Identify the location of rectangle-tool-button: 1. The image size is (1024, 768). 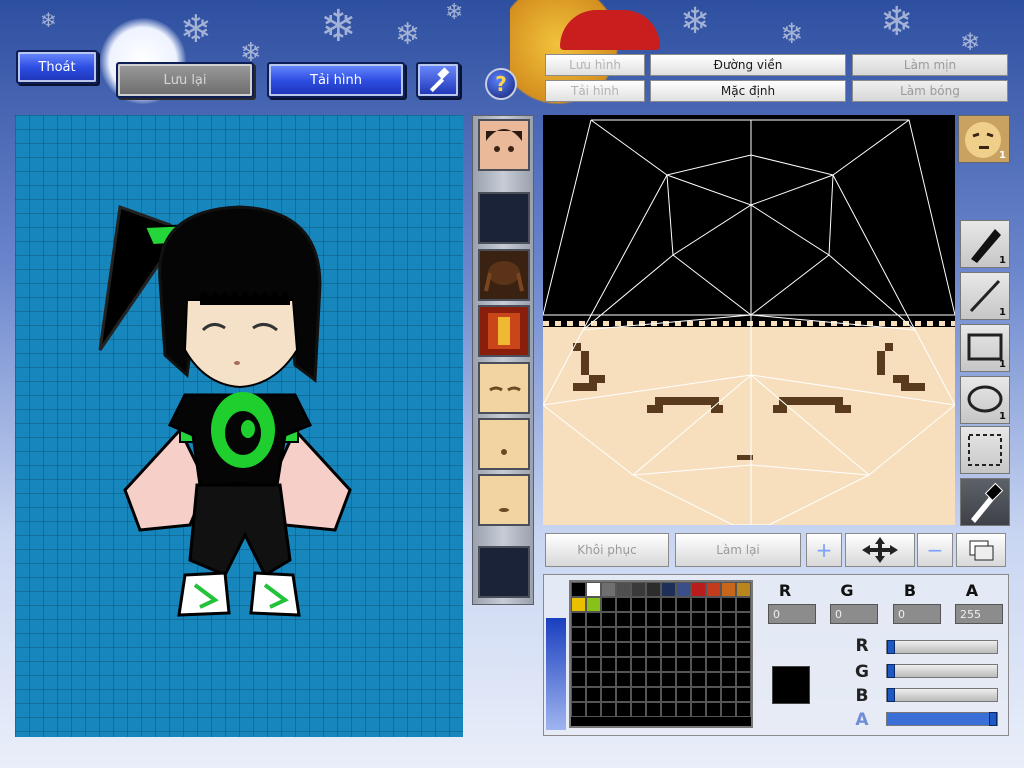
(985, 348).